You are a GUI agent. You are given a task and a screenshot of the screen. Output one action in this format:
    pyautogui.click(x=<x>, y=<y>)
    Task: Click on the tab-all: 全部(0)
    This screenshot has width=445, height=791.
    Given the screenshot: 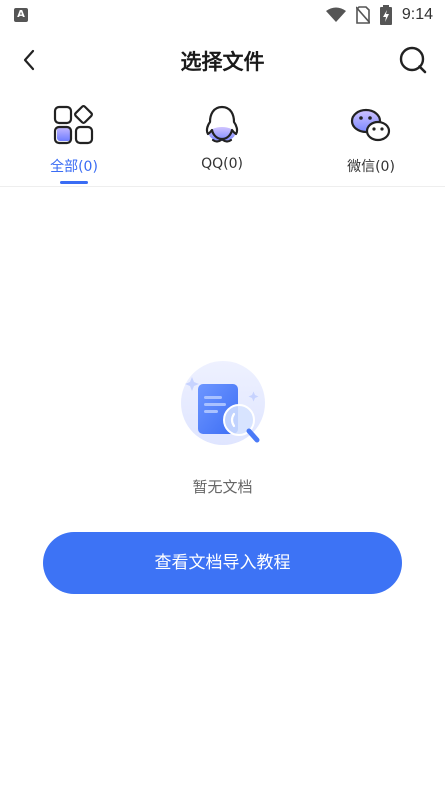 What is the action you would take?
    pyautogui.click(x=74, y=143)
    